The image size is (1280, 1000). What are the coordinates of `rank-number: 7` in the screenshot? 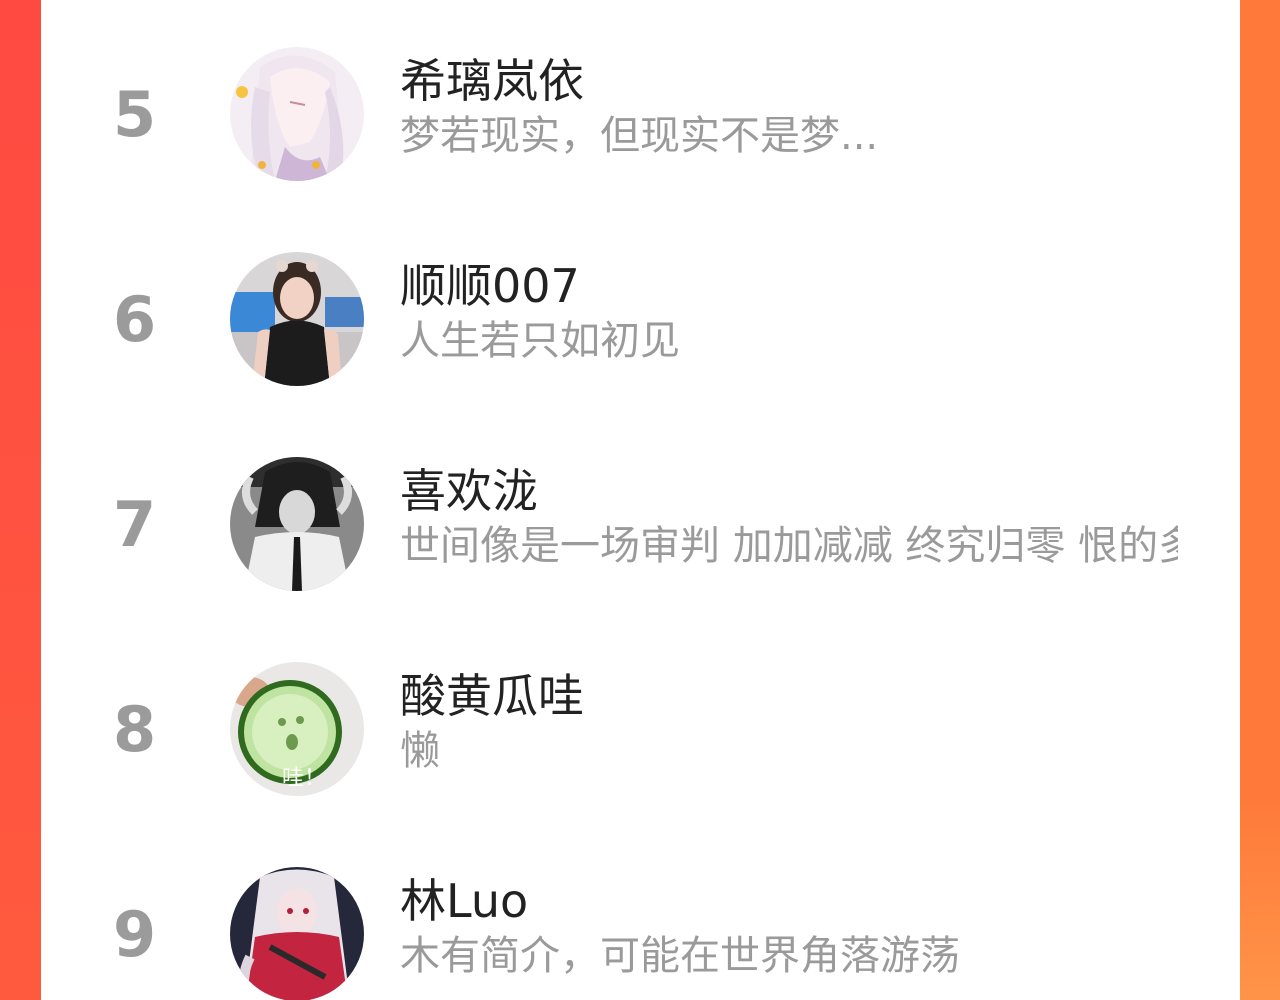 It's located at (135, 524).